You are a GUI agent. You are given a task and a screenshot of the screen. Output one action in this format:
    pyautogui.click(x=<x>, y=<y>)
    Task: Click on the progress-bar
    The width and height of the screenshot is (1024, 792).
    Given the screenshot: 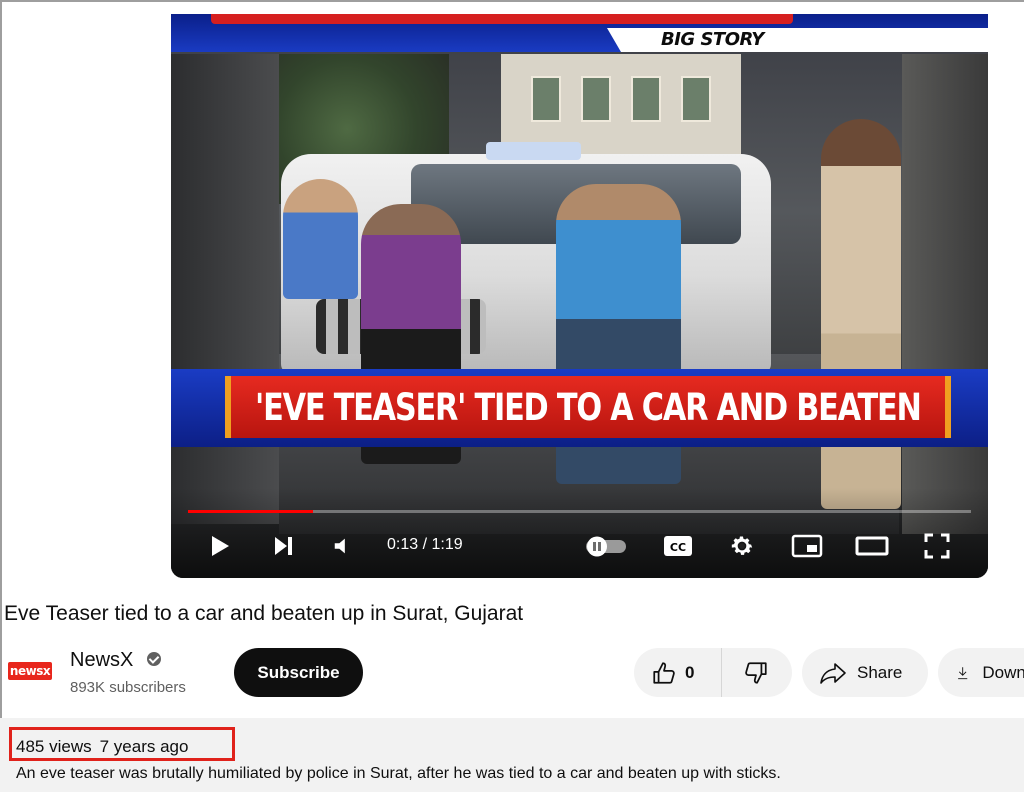 What is the action you would take?
    pyautogui.click(x=579, y=511)
    